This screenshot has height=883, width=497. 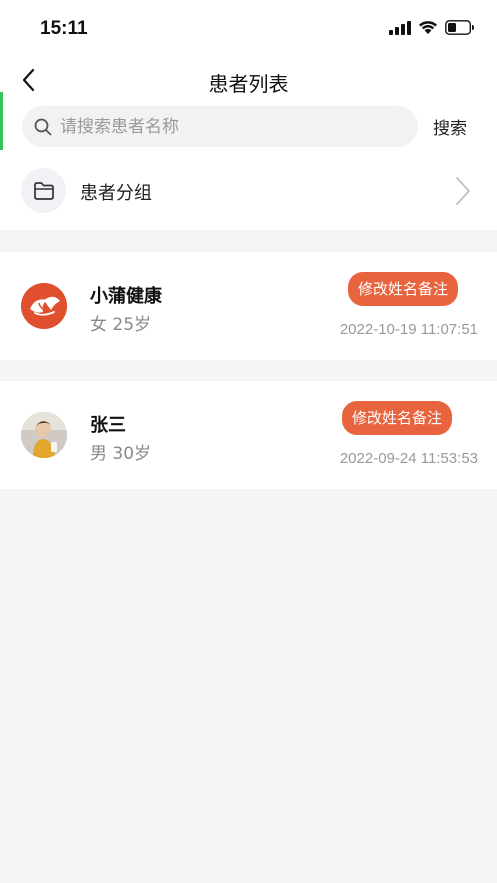 I want to click on status-icons, so click(x=432, y=27).